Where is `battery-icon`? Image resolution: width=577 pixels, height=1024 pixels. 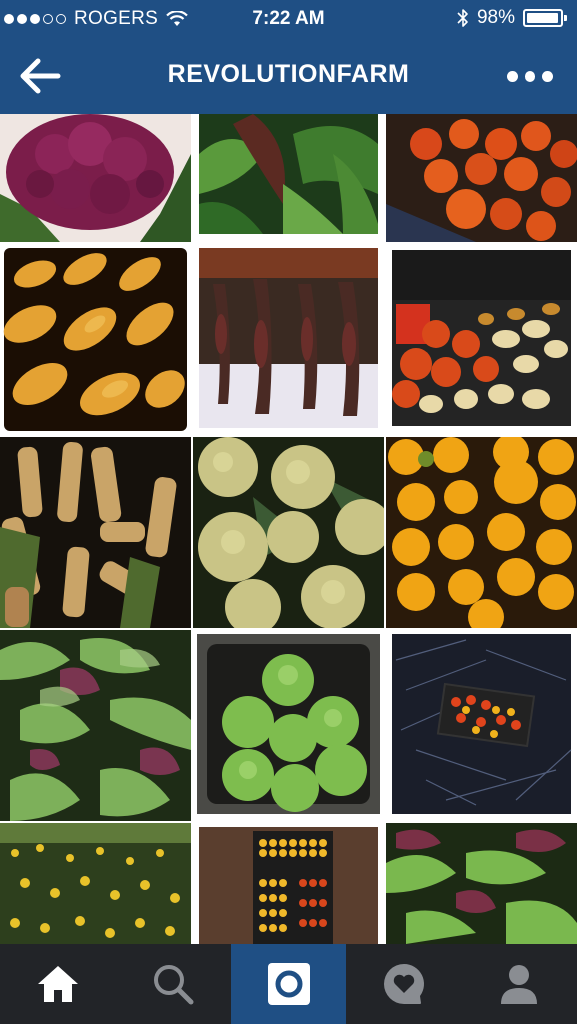
battery-icon is located at coordinates (545, 18).